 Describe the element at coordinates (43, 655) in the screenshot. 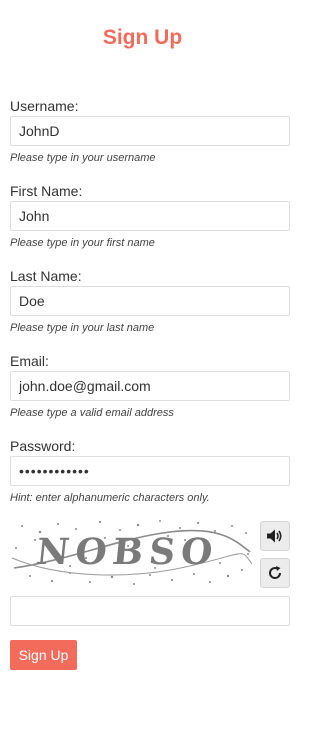

I see `sign-up-button: Sign Up` at that location.